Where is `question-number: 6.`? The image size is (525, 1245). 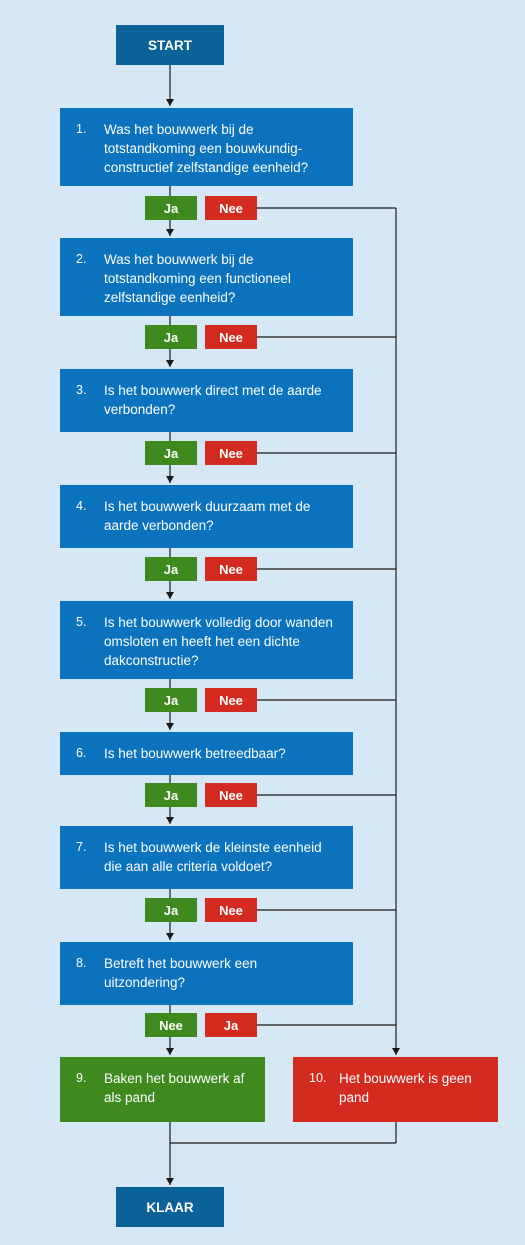
question-number: 6. is located at coordinates (81, 753).